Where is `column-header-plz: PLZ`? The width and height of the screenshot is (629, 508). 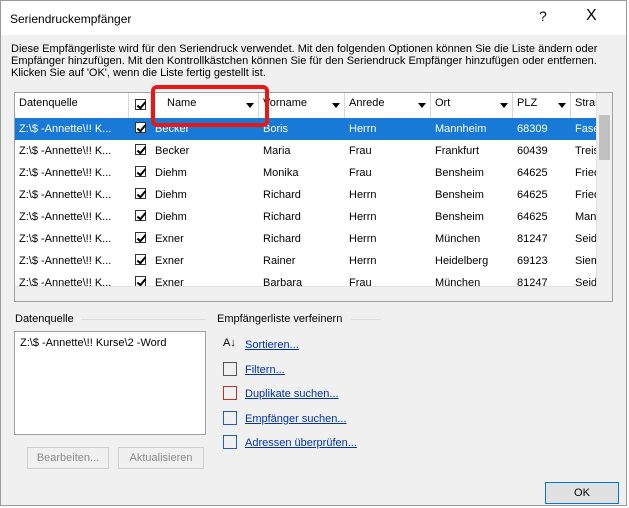
column-header-plz: PLZ is located at coordinates (542, 105).